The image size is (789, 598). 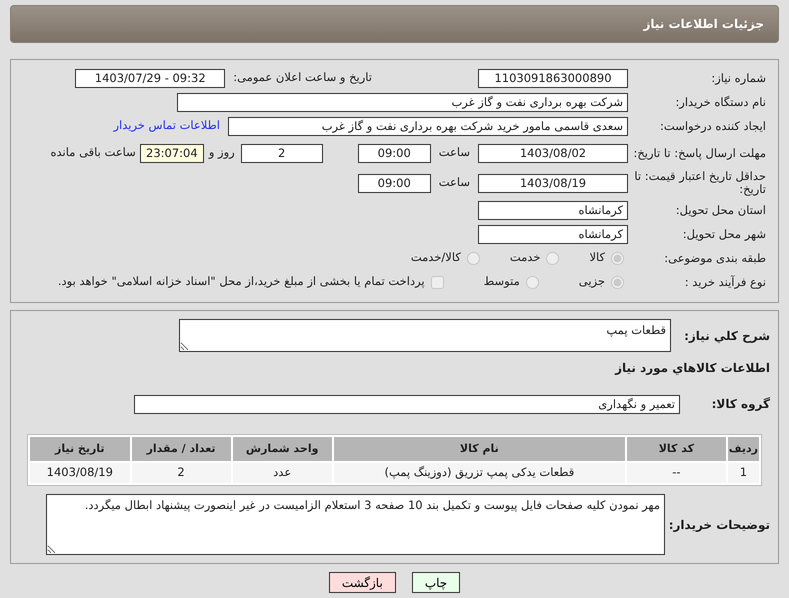 I want to click on column-header: تعداد / مقدار, so click(x=181, y=449).